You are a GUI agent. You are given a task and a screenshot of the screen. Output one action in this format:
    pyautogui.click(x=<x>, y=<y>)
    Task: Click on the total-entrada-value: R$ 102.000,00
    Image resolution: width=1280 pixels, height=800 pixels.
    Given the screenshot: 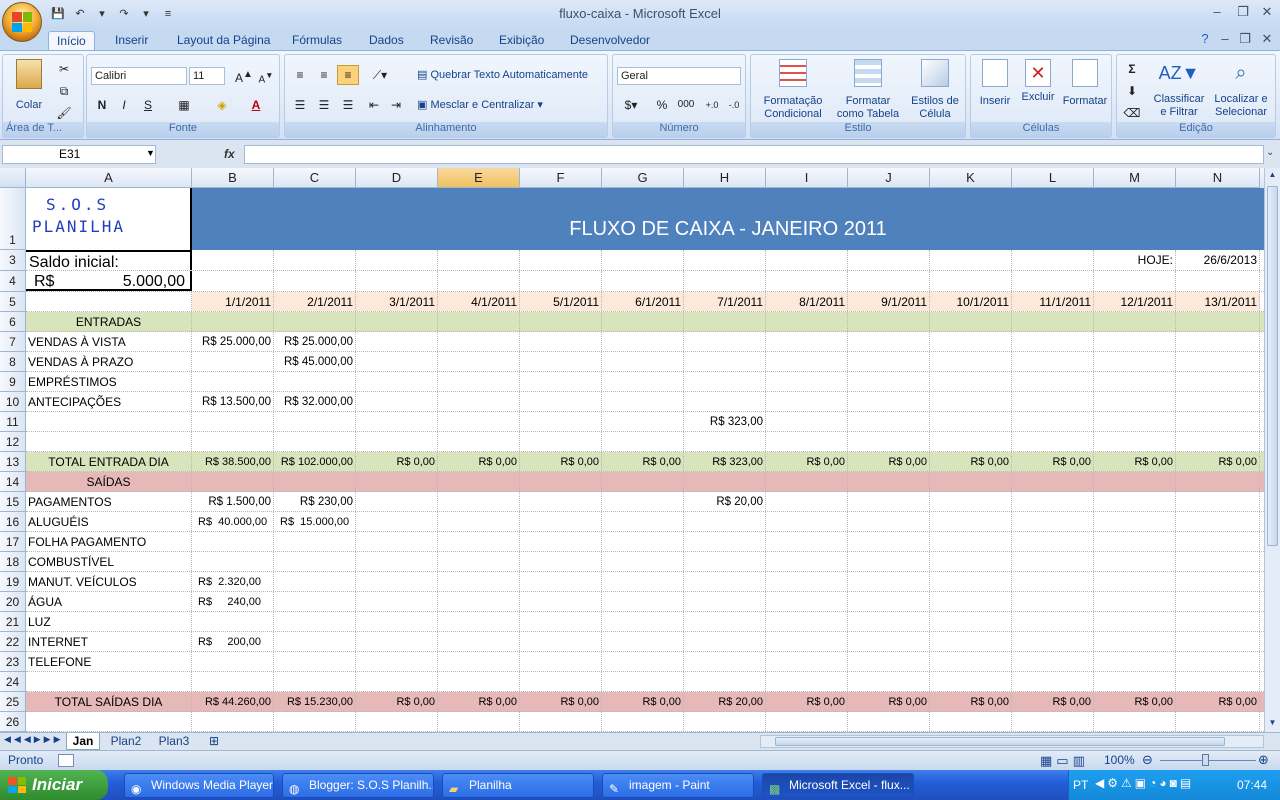 What is the action you would take?
    pyautogui.click(x=315, y=461)
    